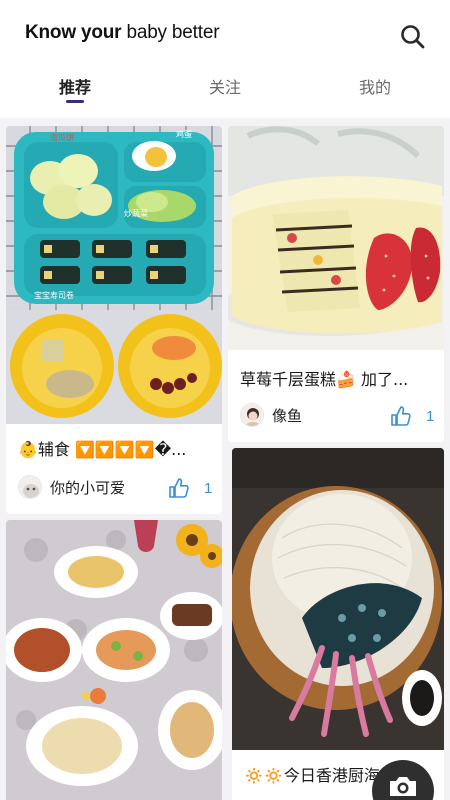 The height and width of the screenshot is (800, 450). Describe the element at coordinates (73, 32) in the screenshot. I see `app-title-bold: Know your` at that location.